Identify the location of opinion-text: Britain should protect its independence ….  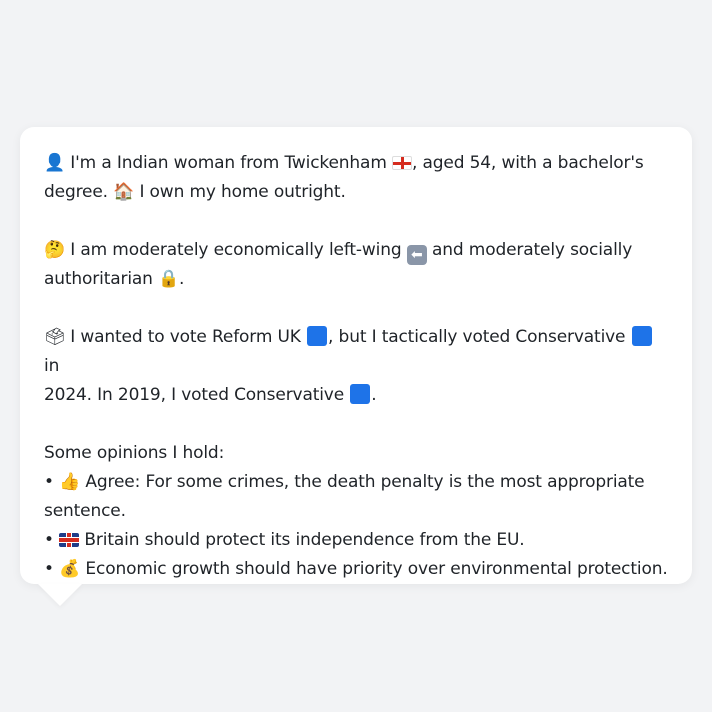
(302, 540).